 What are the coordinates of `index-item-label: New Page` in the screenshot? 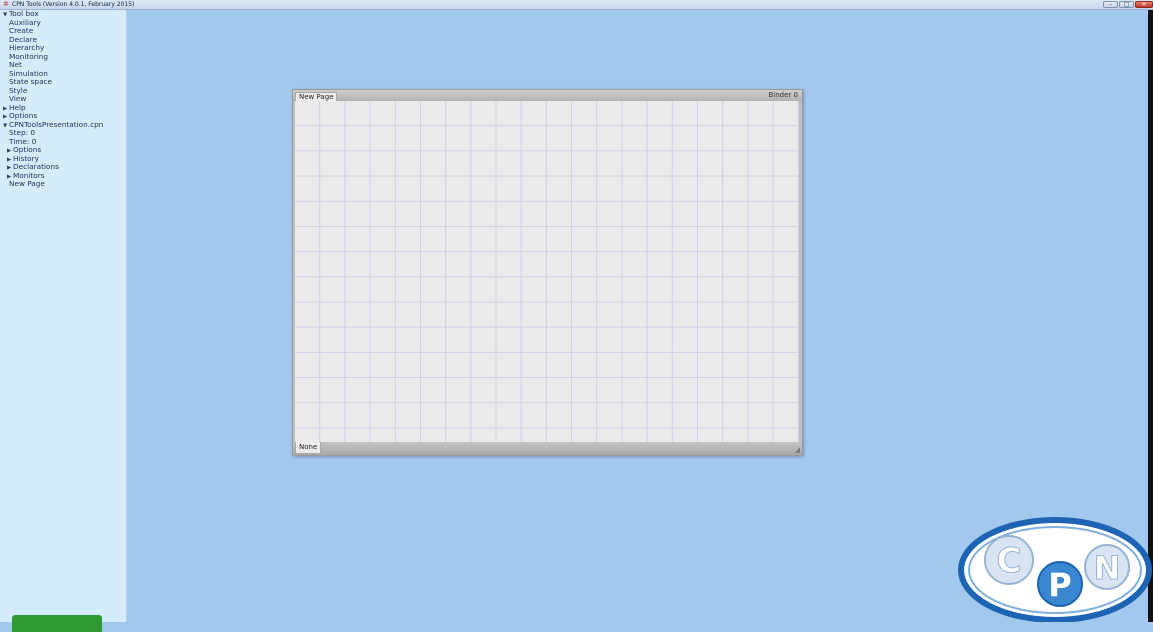 It's located at (27, 183).